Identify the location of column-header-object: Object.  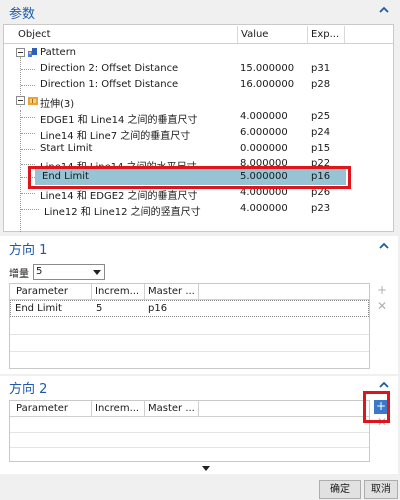
(34, 34).